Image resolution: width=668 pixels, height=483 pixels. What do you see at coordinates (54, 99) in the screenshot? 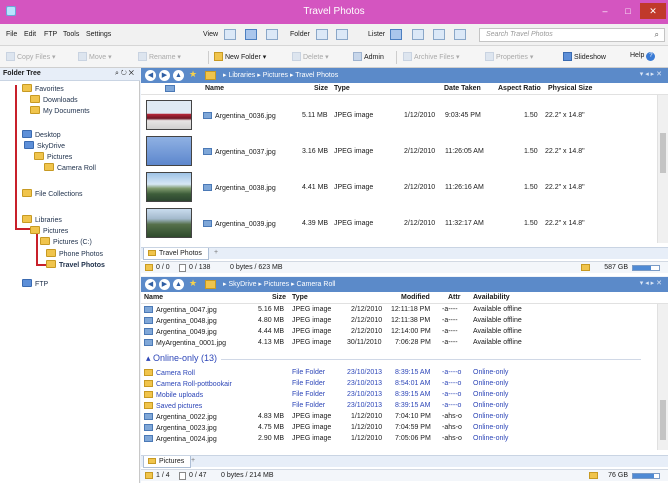
I see `tree-item-downloads: Downloads` at bounding box center [54, 99].